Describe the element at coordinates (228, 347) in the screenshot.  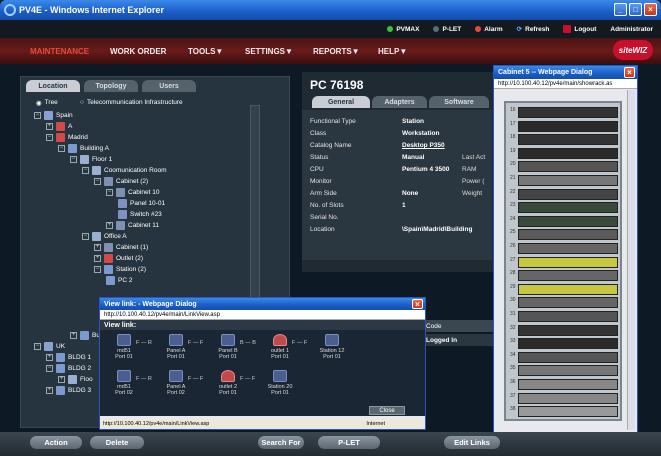
I see `link-node: Panel B Port 01` at that location.